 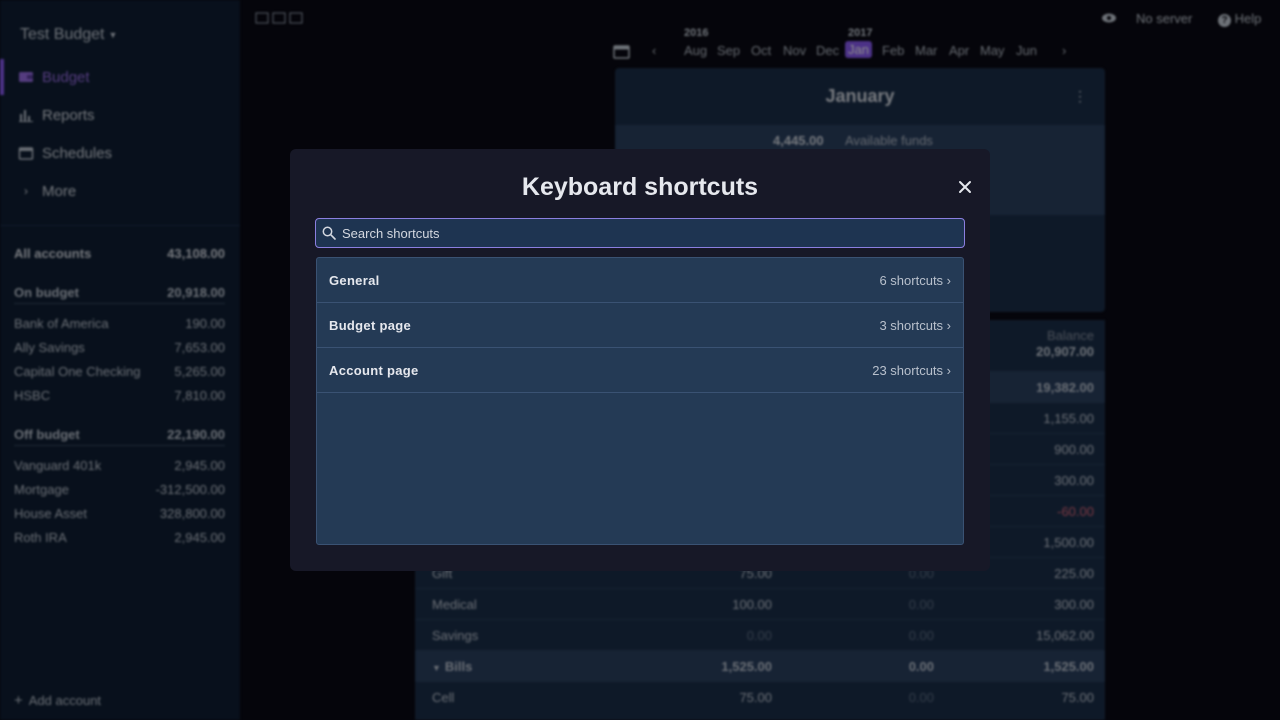 What do you see at coordinates (640, 325) in the screenshot?
I see `category-budget-page: Budget page 3 shortcuts ›` at bounding box center [640, 325].